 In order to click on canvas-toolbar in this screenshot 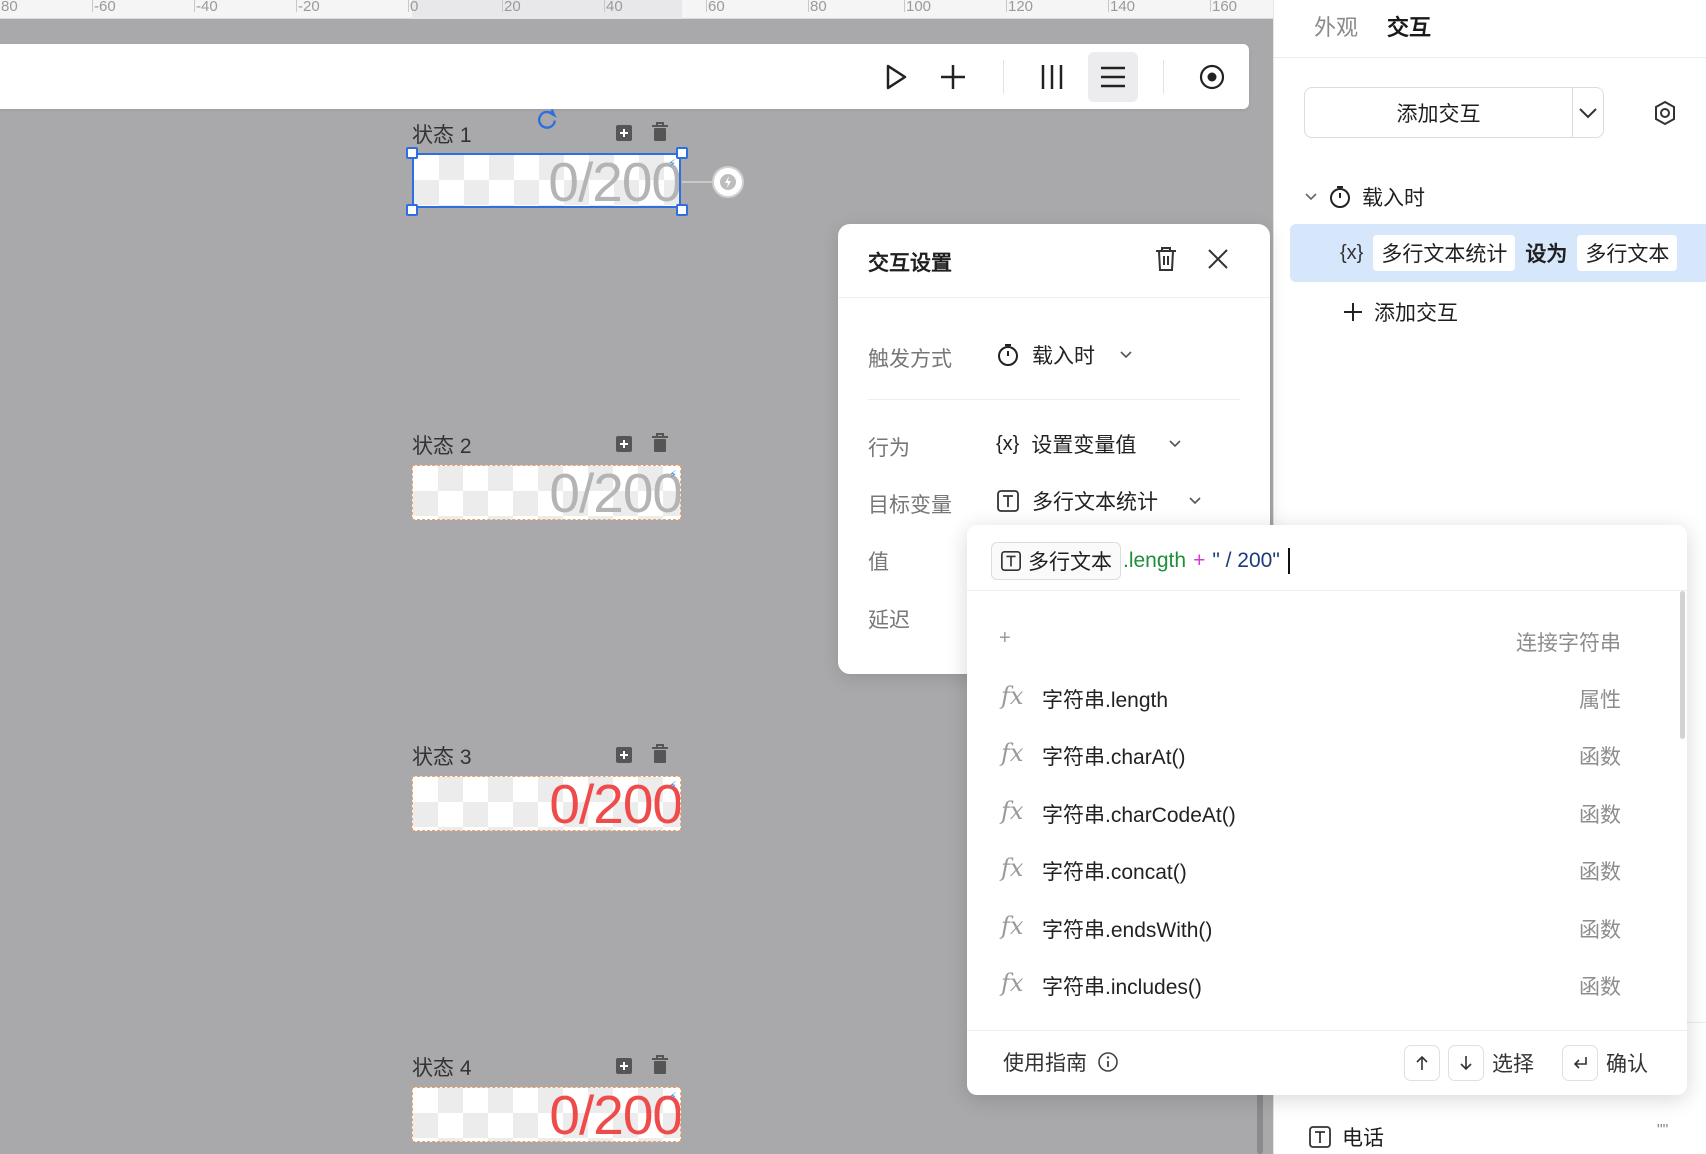, I will do `click(624, 76)`.